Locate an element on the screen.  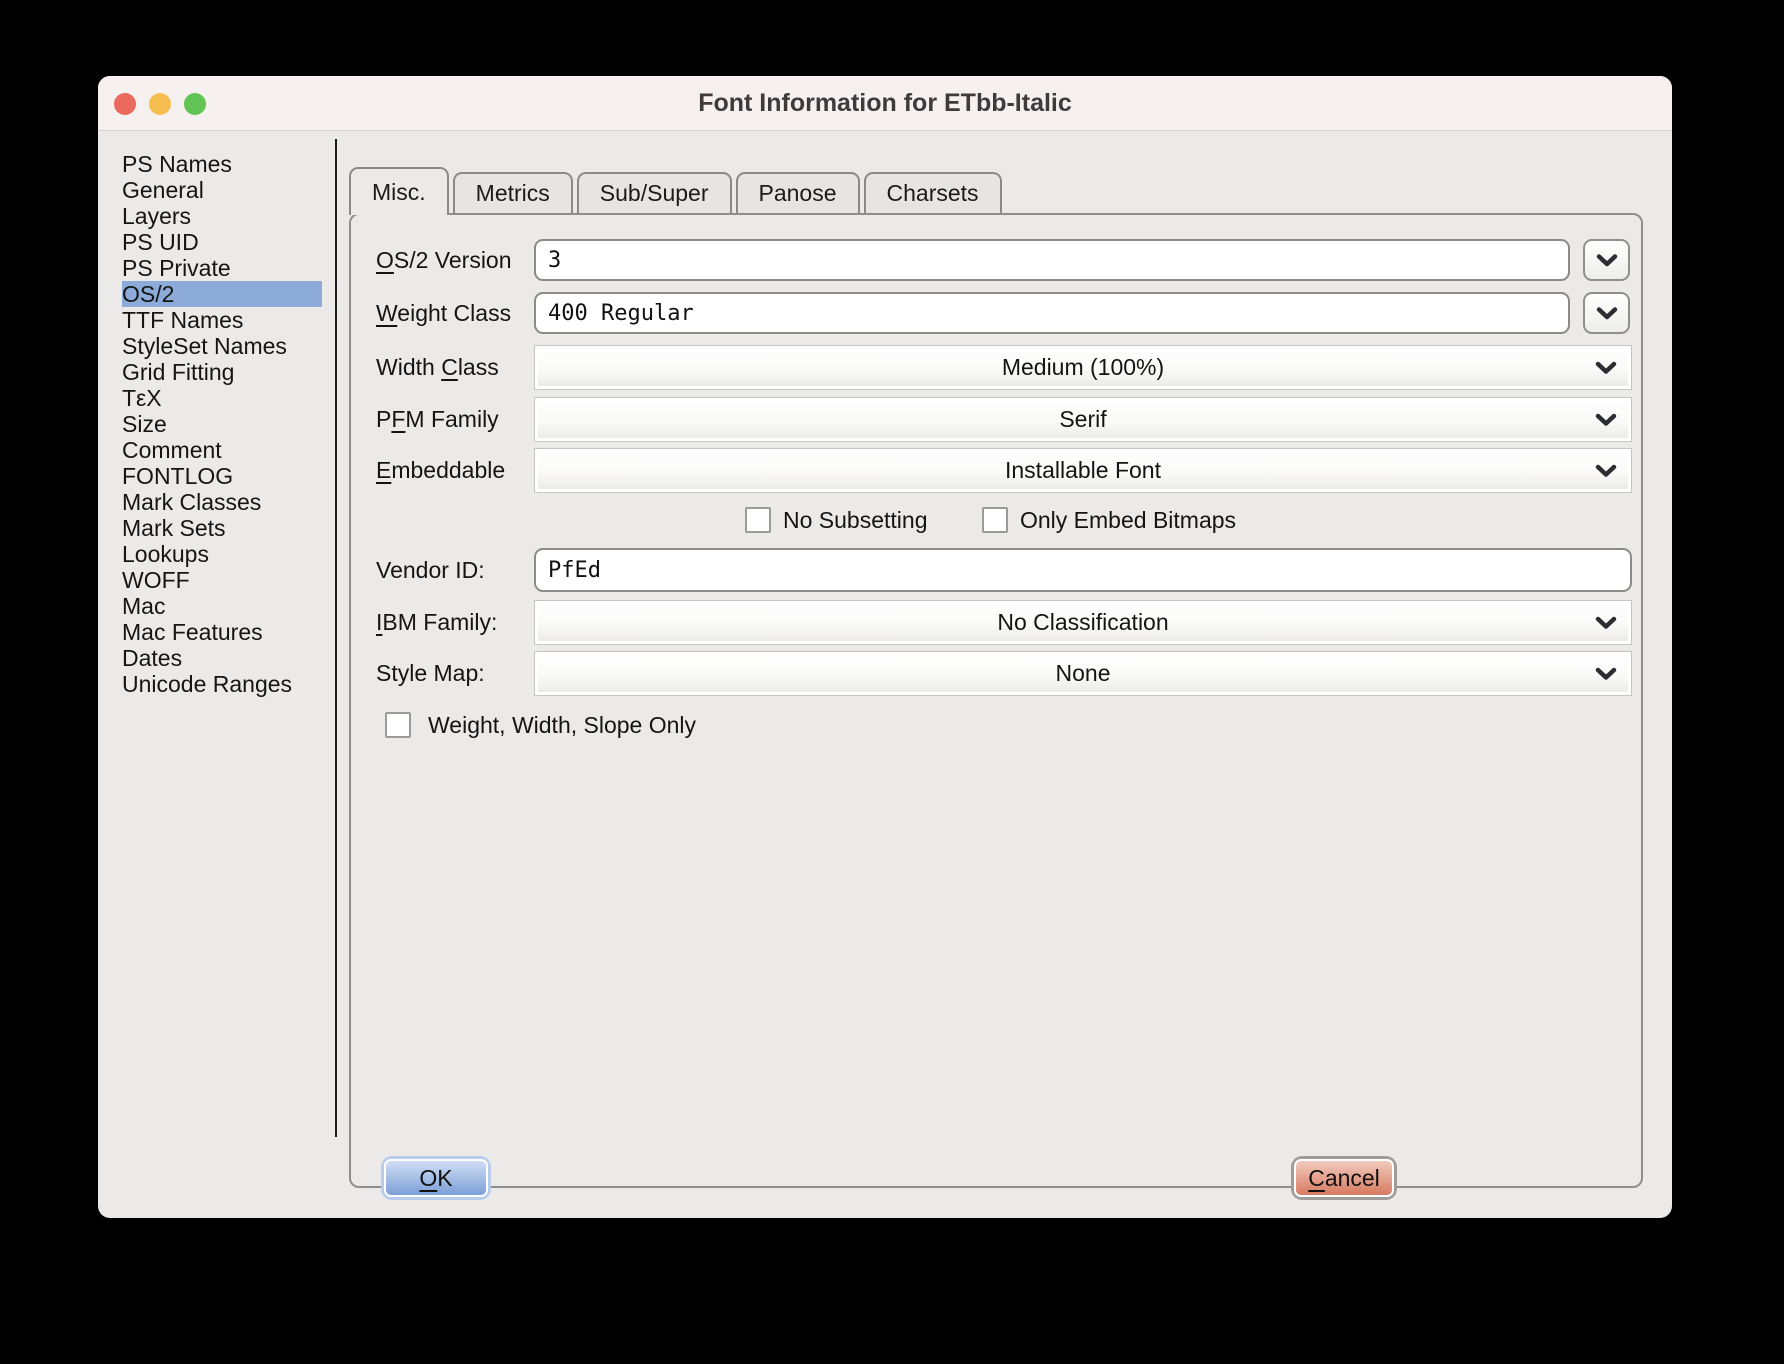
embeddable-label: Embeddable is located at coordinates (441, 470).